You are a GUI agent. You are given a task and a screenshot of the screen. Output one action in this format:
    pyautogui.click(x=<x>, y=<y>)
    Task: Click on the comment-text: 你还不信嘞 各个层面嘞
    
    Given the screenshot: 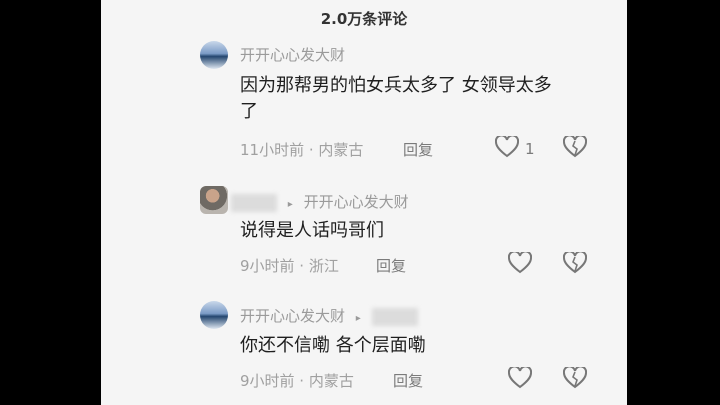 What is the action you would take?
    pyautogui.click(x=333, y=346)
    